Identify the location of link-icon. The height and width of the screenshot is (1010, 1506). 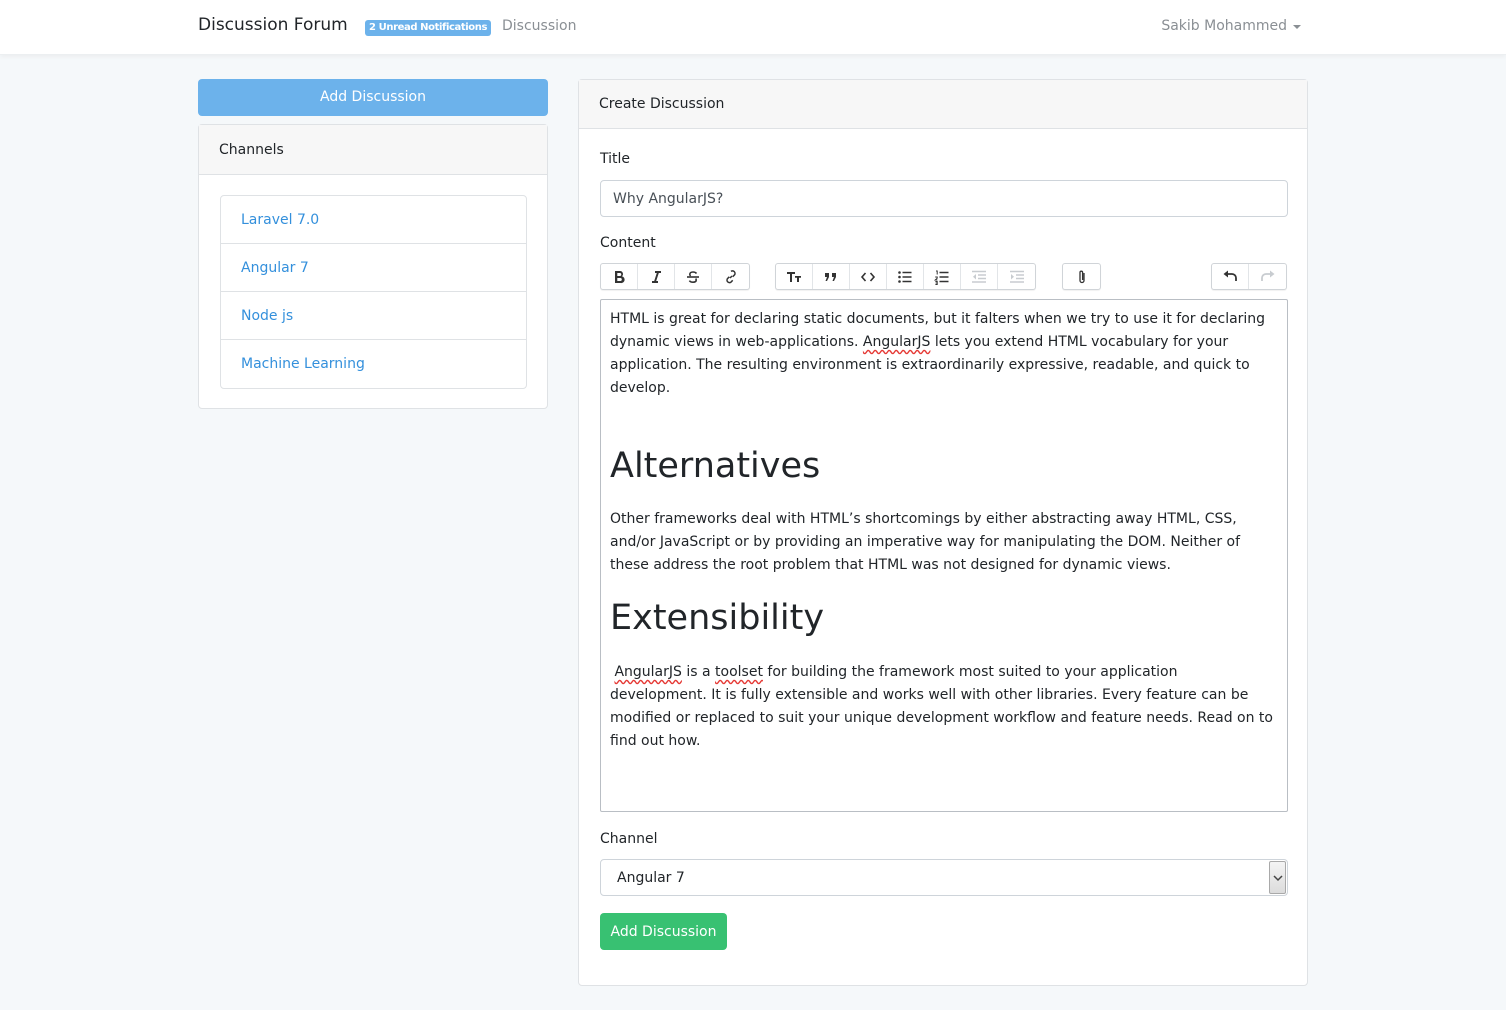
(730, 276).